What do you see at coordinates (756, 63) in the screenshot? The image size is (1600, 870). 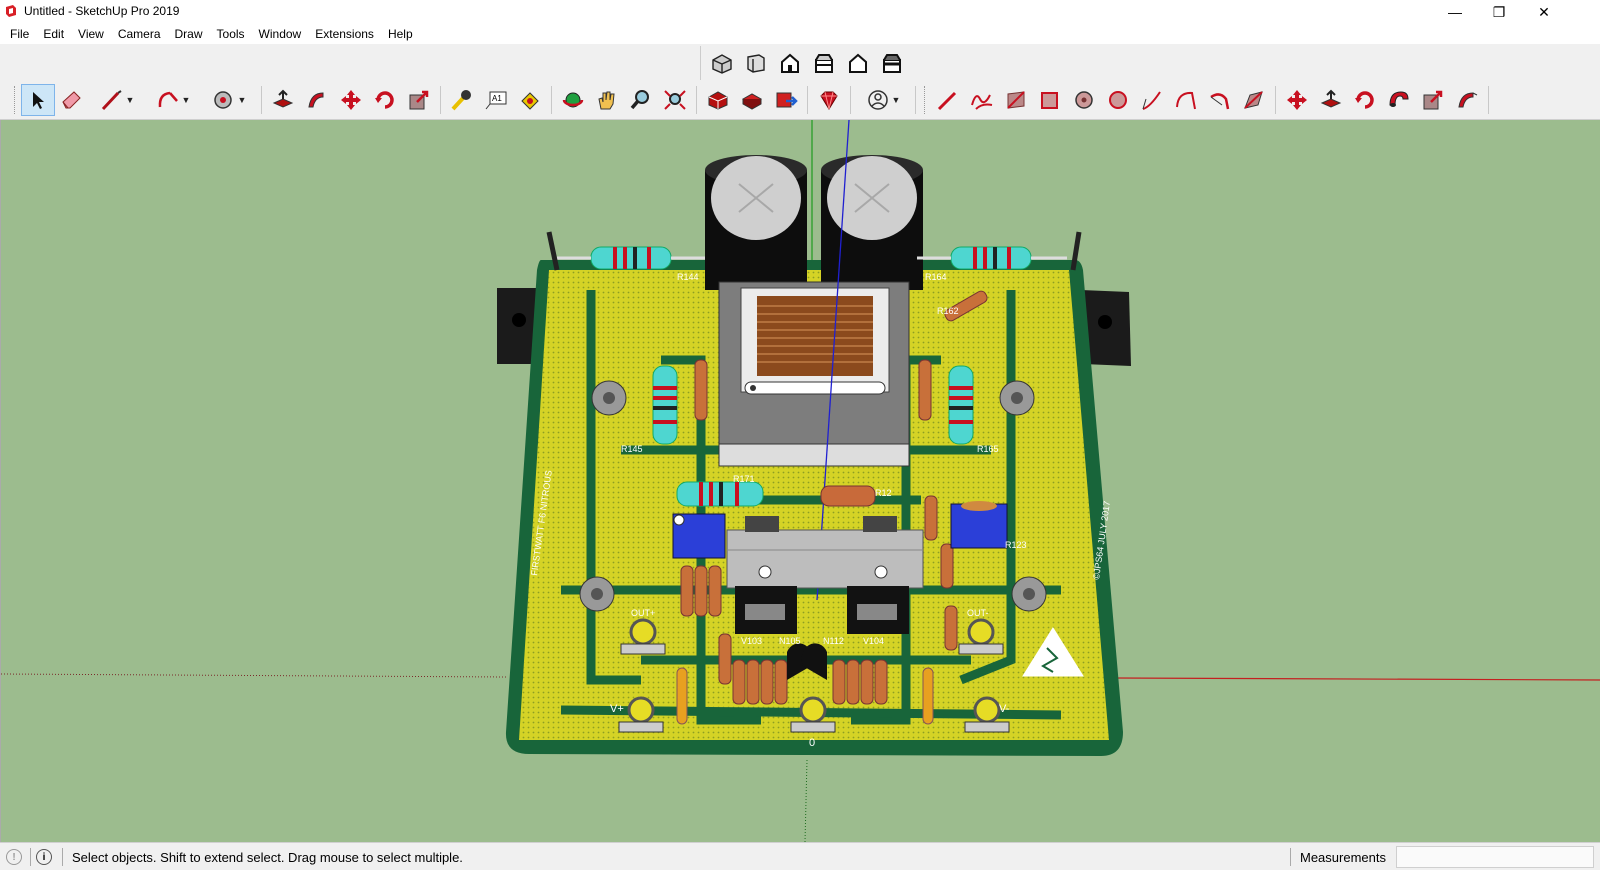 I see `top-view-icon` at bounding box center [756, 63].